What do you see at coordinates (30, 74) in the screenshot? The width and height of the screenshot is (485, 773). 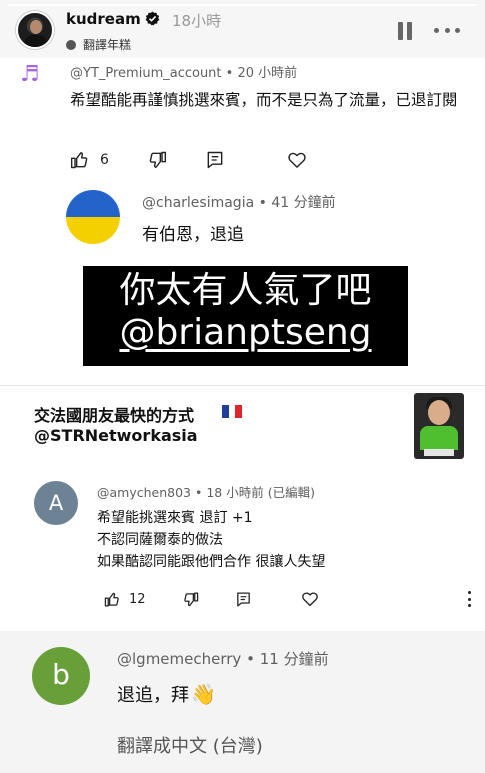 I see `music-note-icon: ♬` at bounding box center [30, 74].